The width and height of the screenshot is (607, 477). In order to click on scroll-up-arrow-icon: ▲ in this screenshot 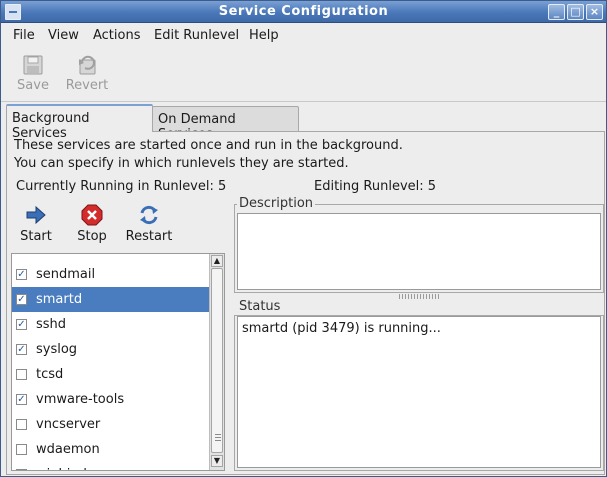, I will do `click(217, 261)`.